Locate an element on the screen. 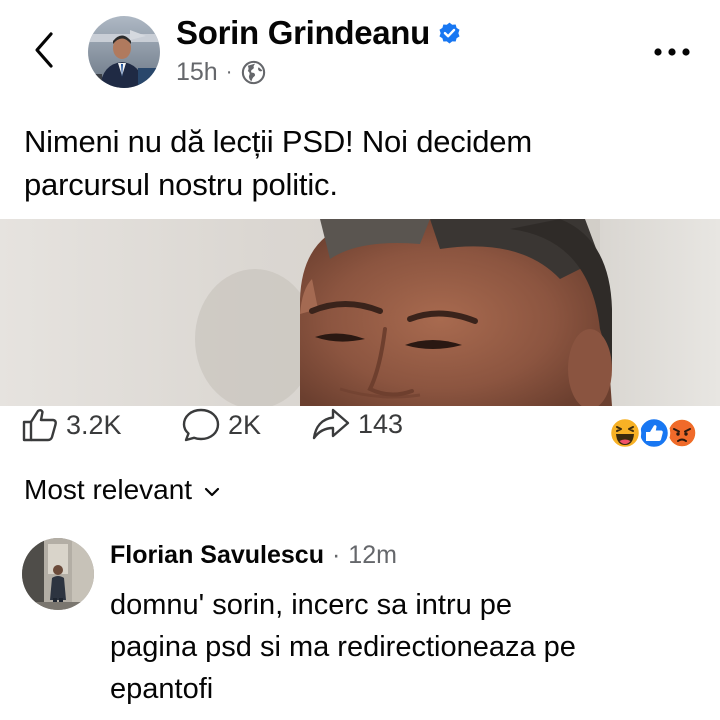 Image resolution: width=720 pixels, height=720 pixels. verified-badge-icon is located at coordinates (449, 33).